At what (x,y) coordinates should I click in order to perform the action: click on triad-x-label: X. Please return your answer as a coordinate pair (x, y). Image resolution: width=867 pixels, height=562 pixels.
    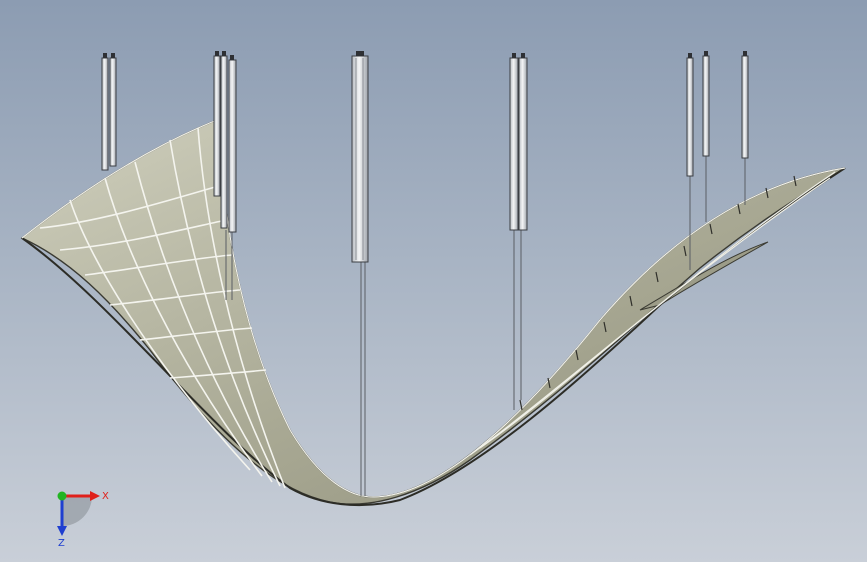
    Looking at the image, I should click on (105, 496).